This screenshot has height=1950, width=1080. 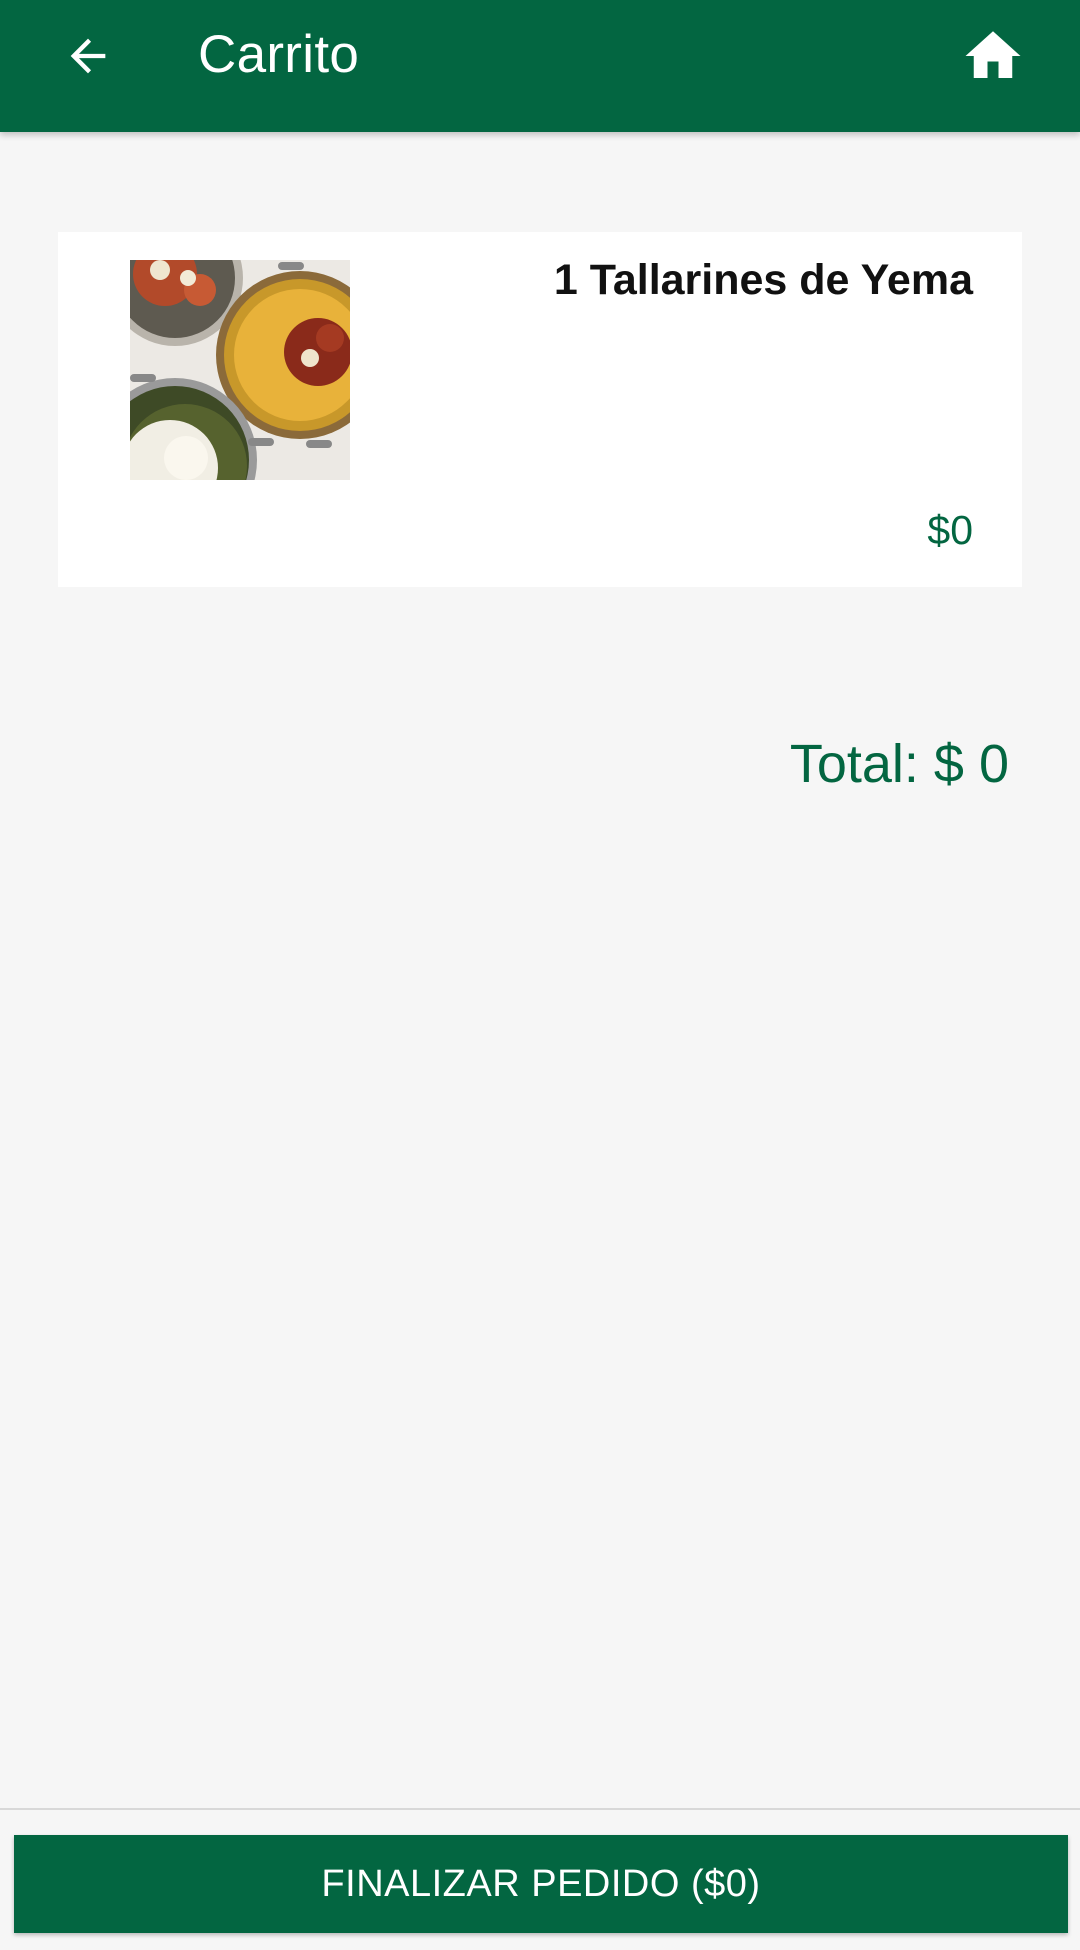 I want to click on home-button, so click(x=993, y=56).